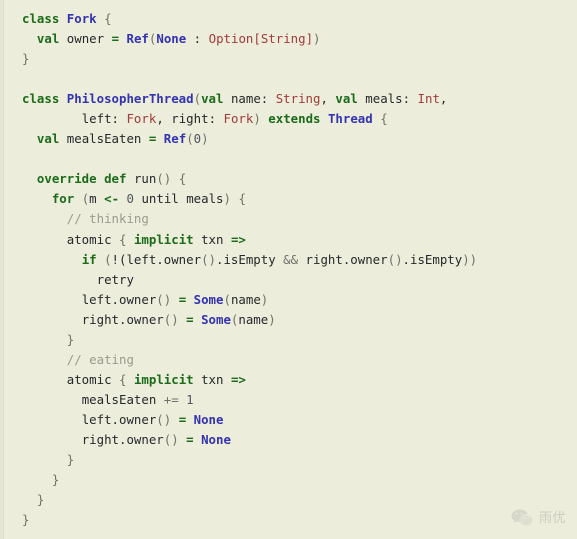 The image size is (577, 539). I want to click on code-line: // thinking, so click(107, 219).